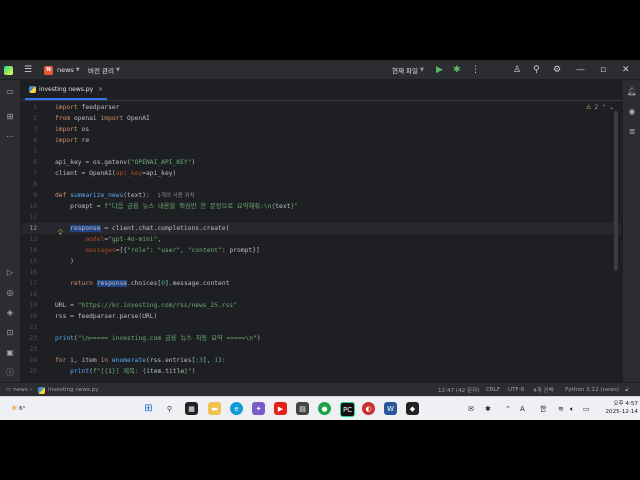 This screenshot has height=480, width=640. What do you see at coordinates (258, 408) in the screenshot?
I see `copilot-icon: ✦` at bounding box center [258, 408].